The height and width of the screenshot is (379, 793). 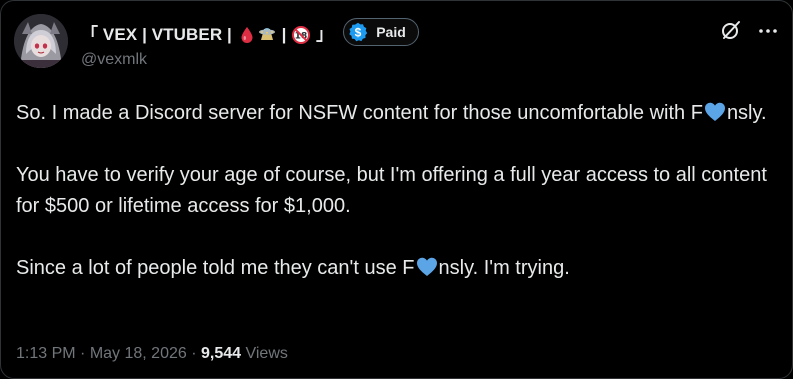 I want to click on ufo-icon, so click(x=267, y=35).